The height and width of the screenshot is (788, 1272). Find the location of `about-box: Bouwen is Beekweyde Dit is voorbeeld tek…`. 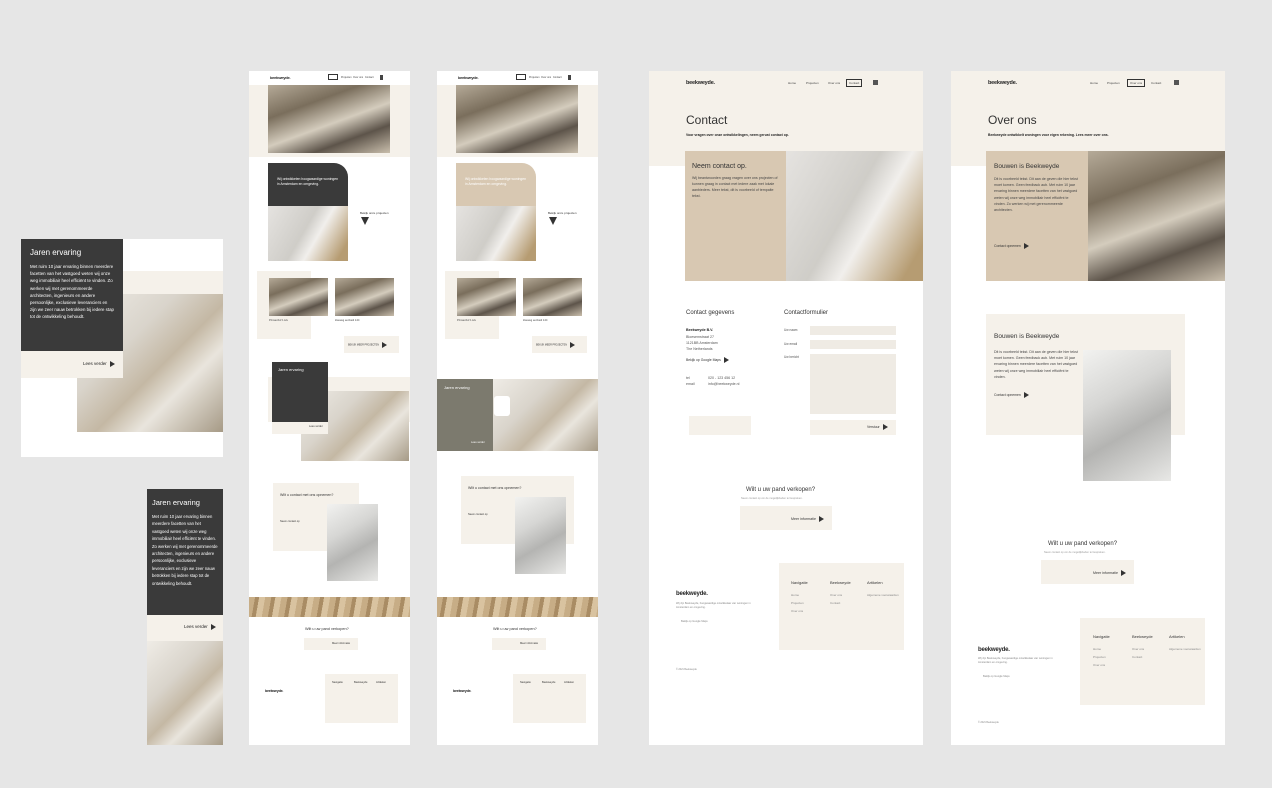

about-box: Bouwen is Beekweyde Dit is voorbeeld tek… is located at coordinates (1037, 216).